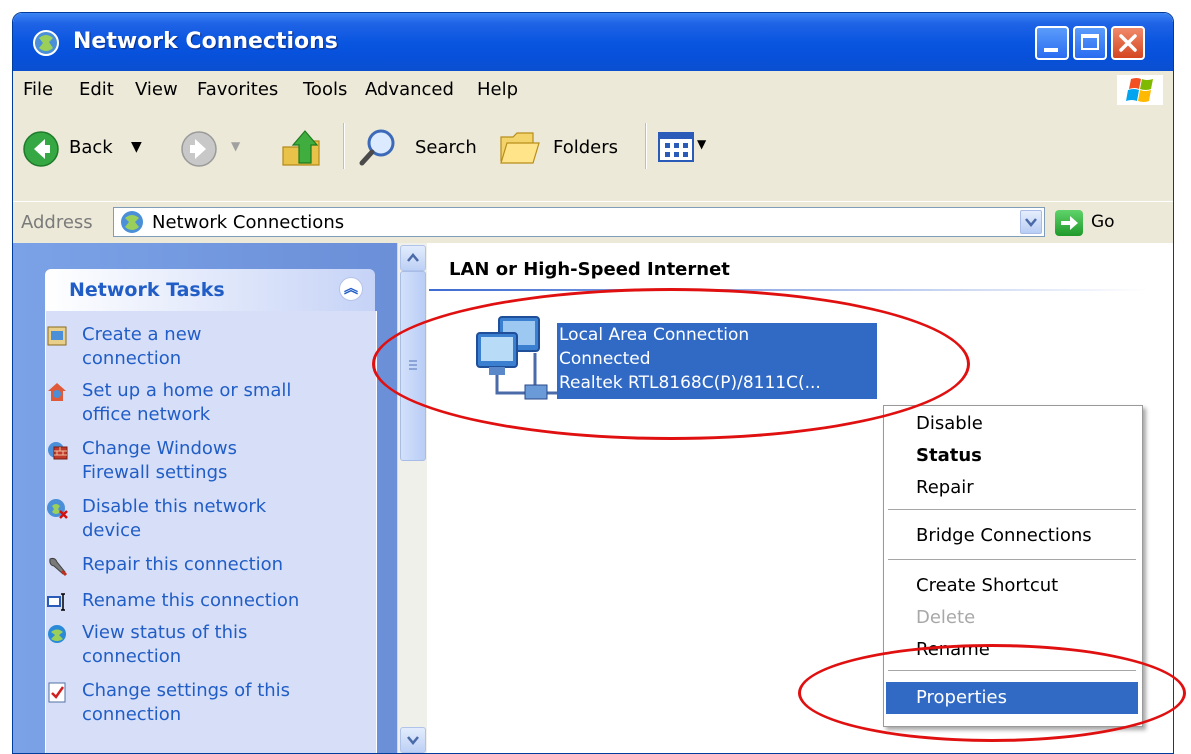  Describe the element at coordinates (185, 461) in the screenshot. I see `task-firewall-settings: Change Windows Firewall settings` at that location.